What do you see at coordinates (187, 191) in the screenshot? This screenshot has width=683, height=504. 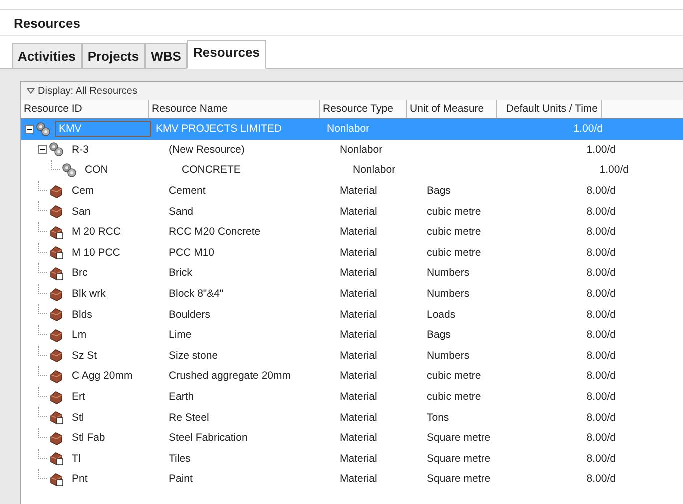 I see `resource-name: Cement` at bounding box center [187, 191].